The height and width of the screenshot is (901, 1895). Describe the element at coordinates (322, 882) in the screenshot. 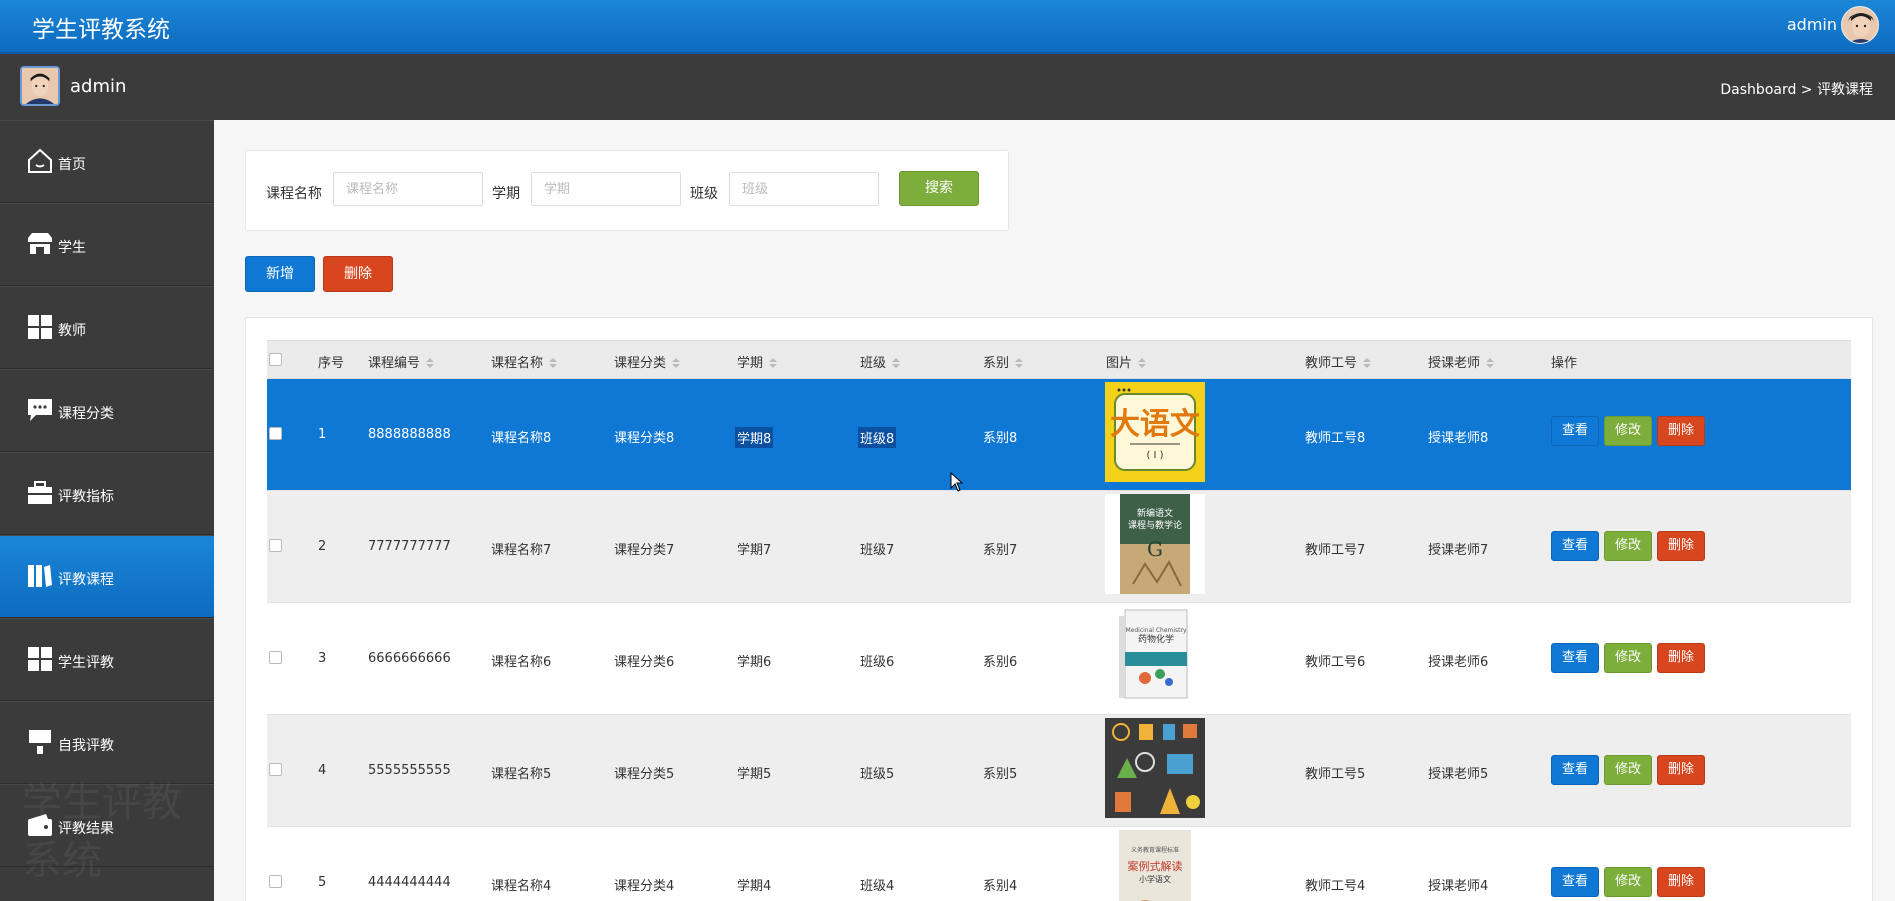

I see `cell-index: 5` at that location.